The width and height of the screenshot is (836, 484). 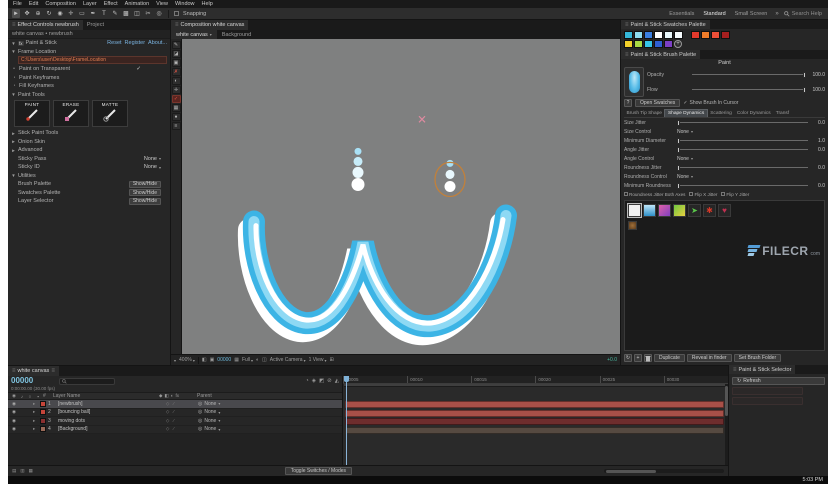 What do you see at coordinates (762, 369) in the screenshot?
I see `tab-paint-stick-selector: ≡ Paint & Stick Selector` at bounding box center [762, 369].